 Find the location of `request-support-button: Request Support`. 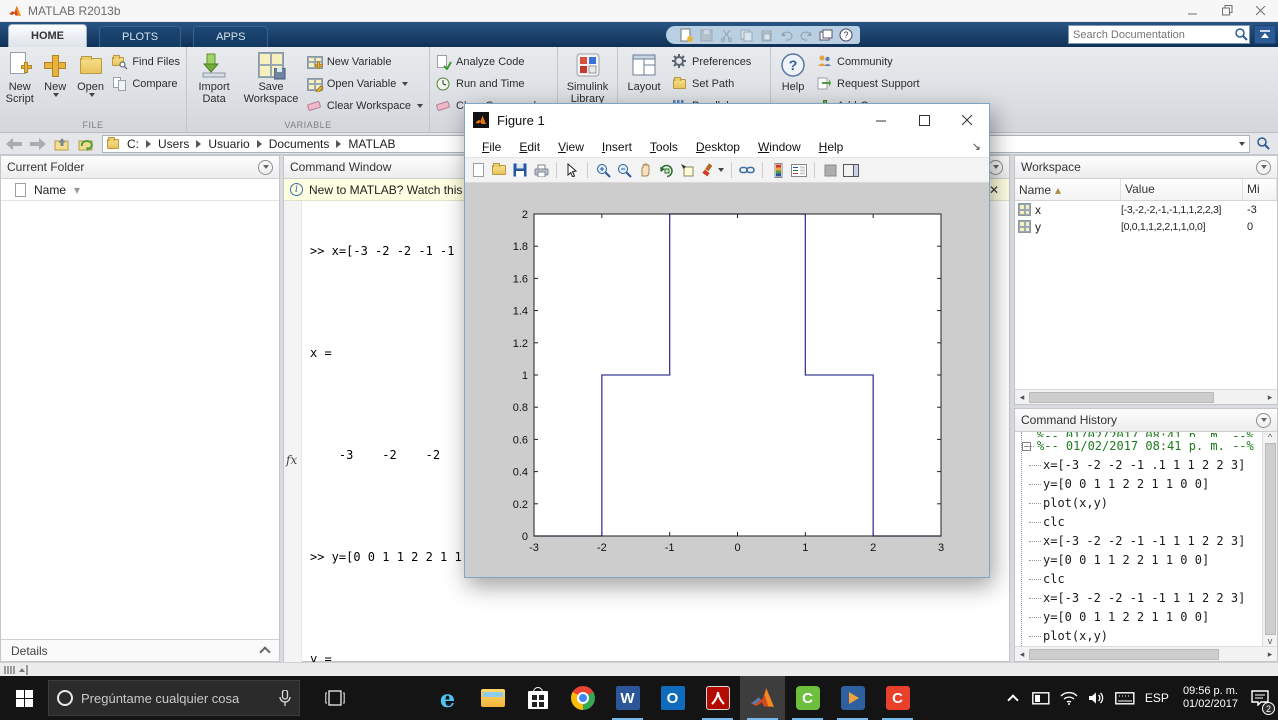

request-support-button: Request Support is located at coordinates (868, 84).